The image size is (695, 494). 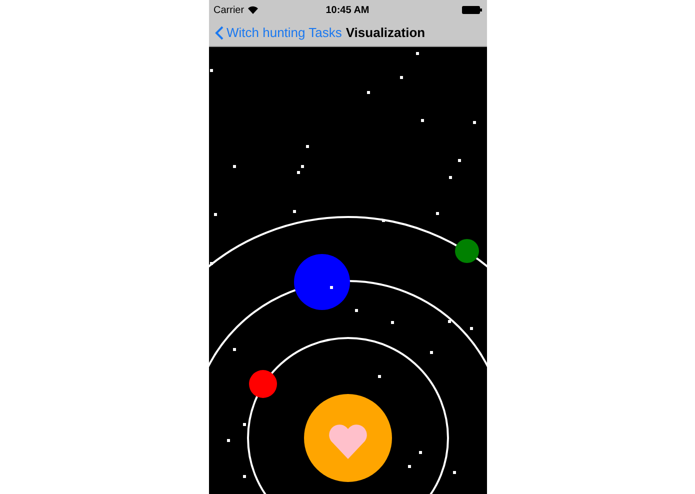 I want to click on chevron-left-icon, so click(x=219, y=33).